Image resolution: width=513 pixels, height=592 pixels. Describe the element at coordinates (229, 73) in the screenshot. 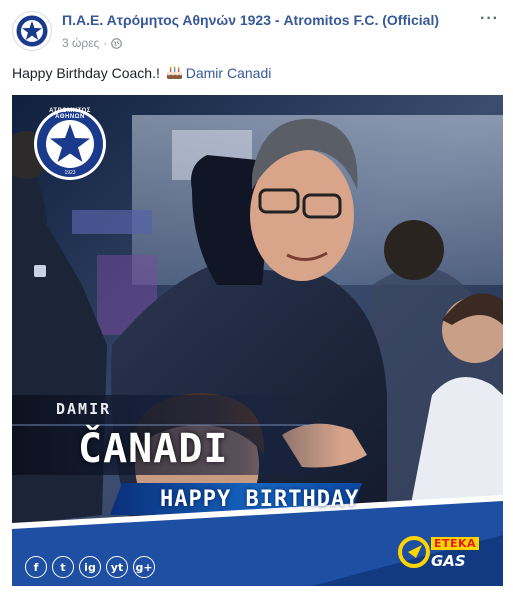

I see `mention-link: Damir Canadi` at that location.